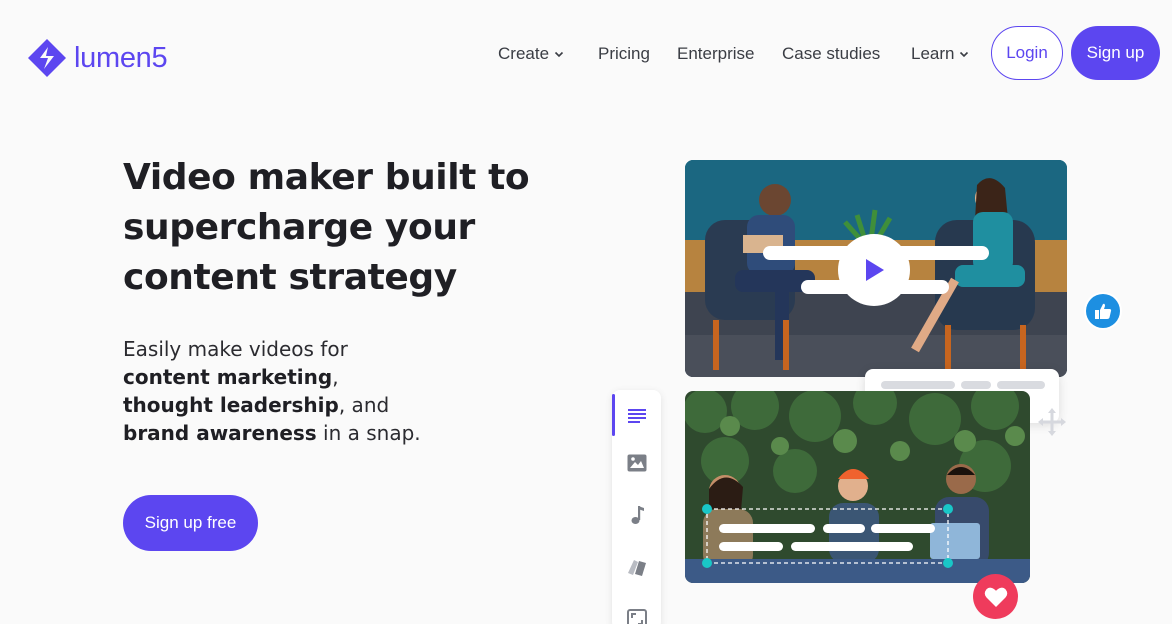  What do you see at coordinates (716, 53) in the screenshot?
I see `nav-item-label: Enterprise` at bounding box center [716, 53].